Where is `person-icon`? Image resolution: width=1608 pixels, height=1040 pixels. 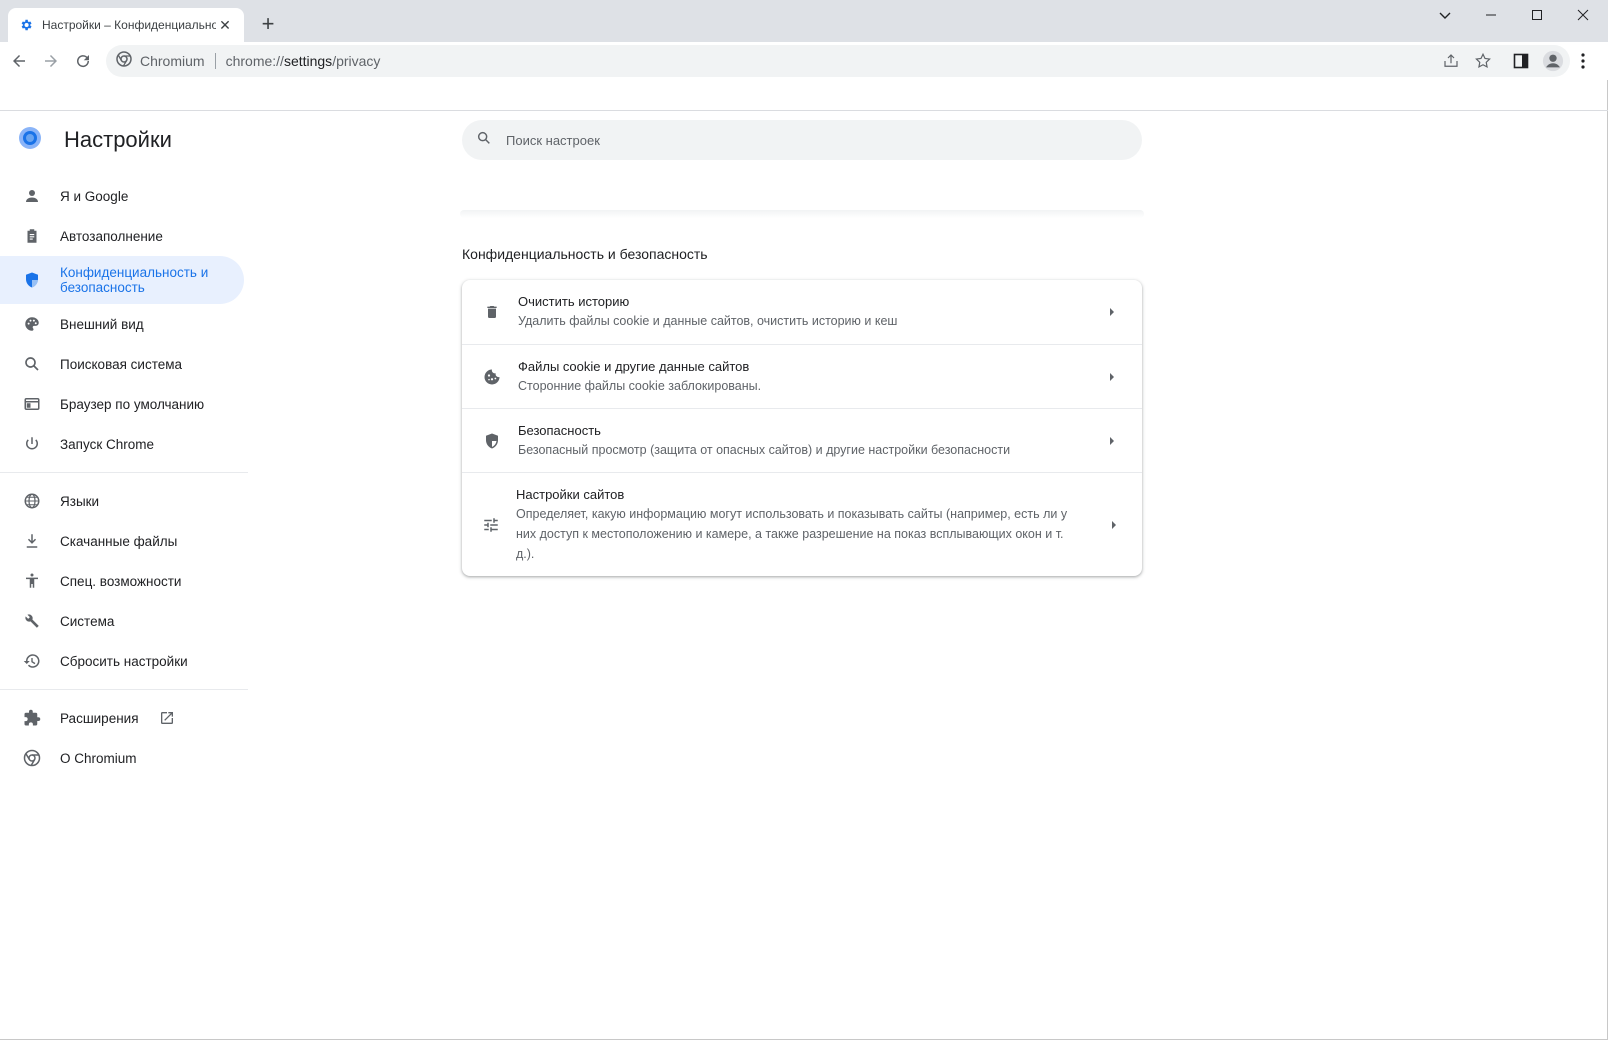
person-icon is located at coordinates (32, 196).